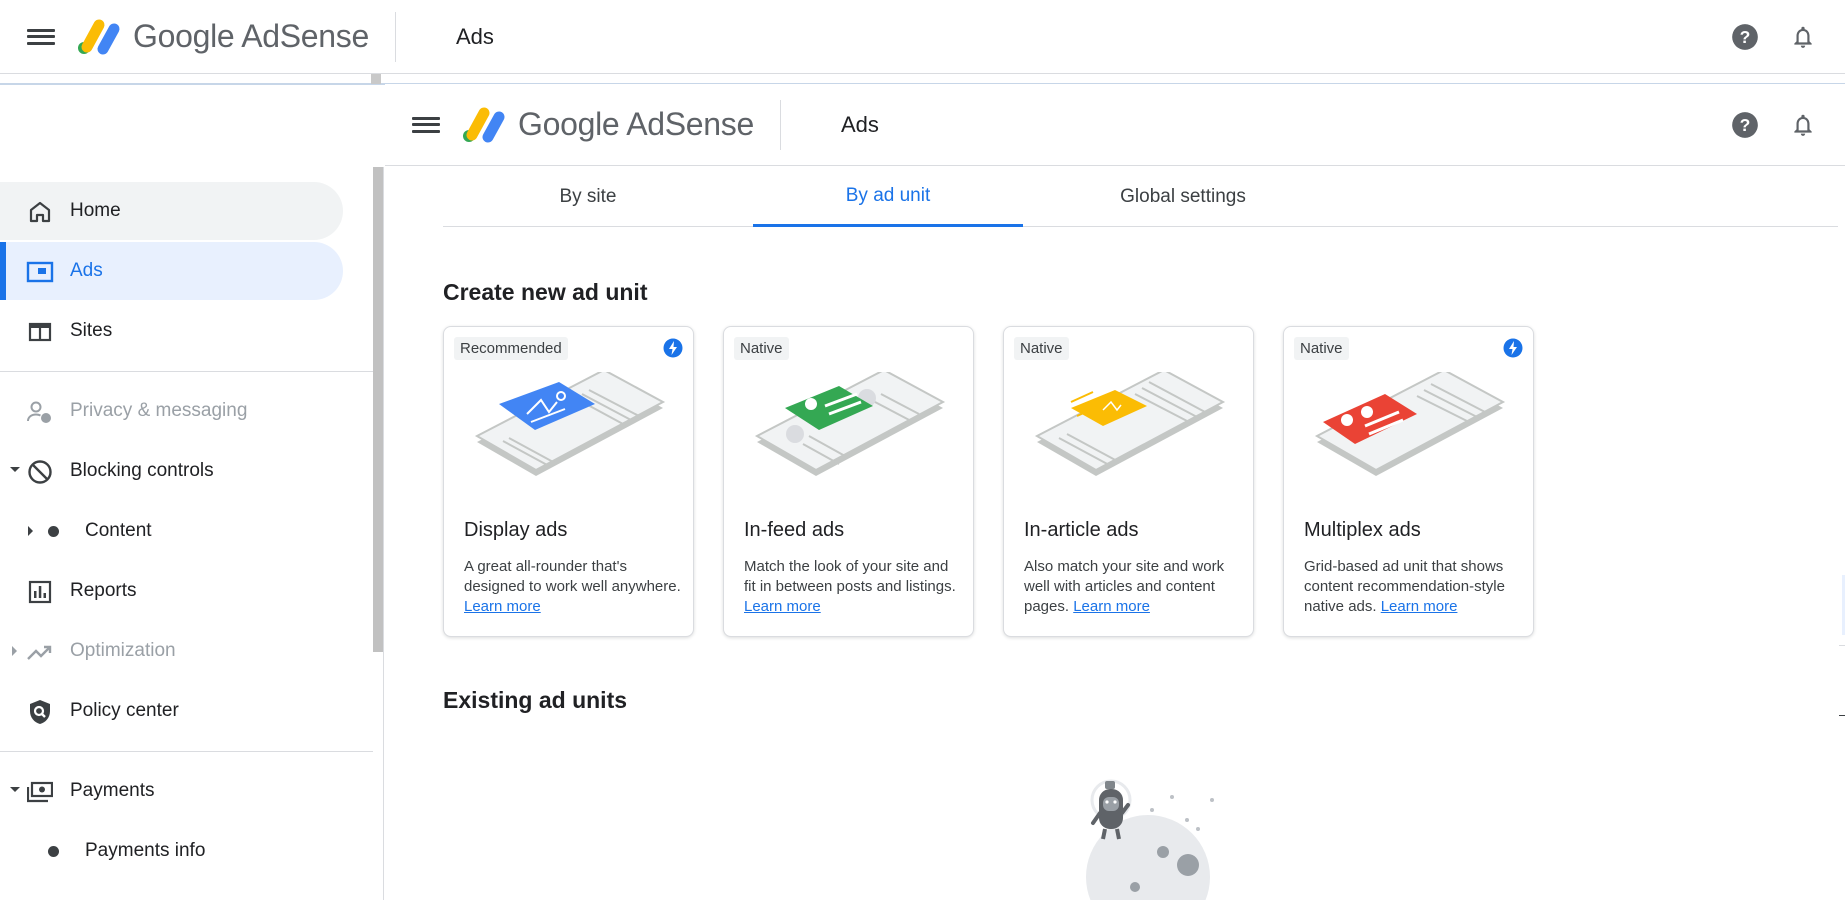 The width and height of the screenshot is (1845, 900). What do you see at coordinates (588, 197) in the screenshot?
I see `tab-by-site: By site` at bounding box center [588, 197].